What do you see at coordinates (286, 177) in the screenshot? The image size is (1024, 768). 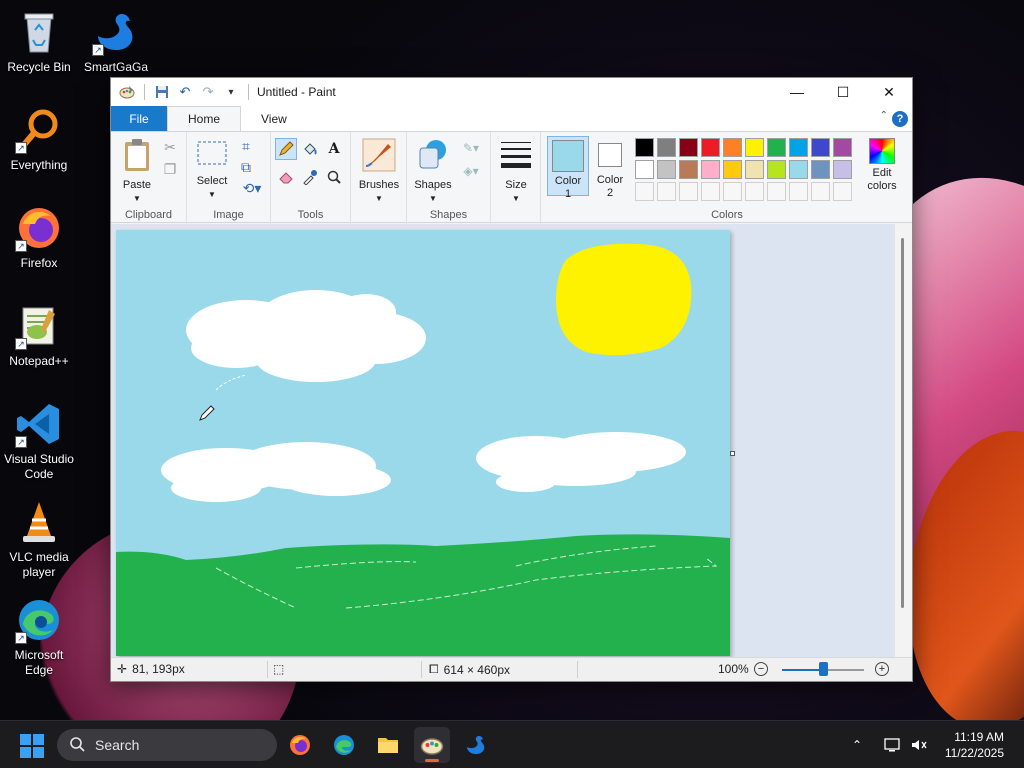 I see `eraser-icon` at bounding box center [286, 177].